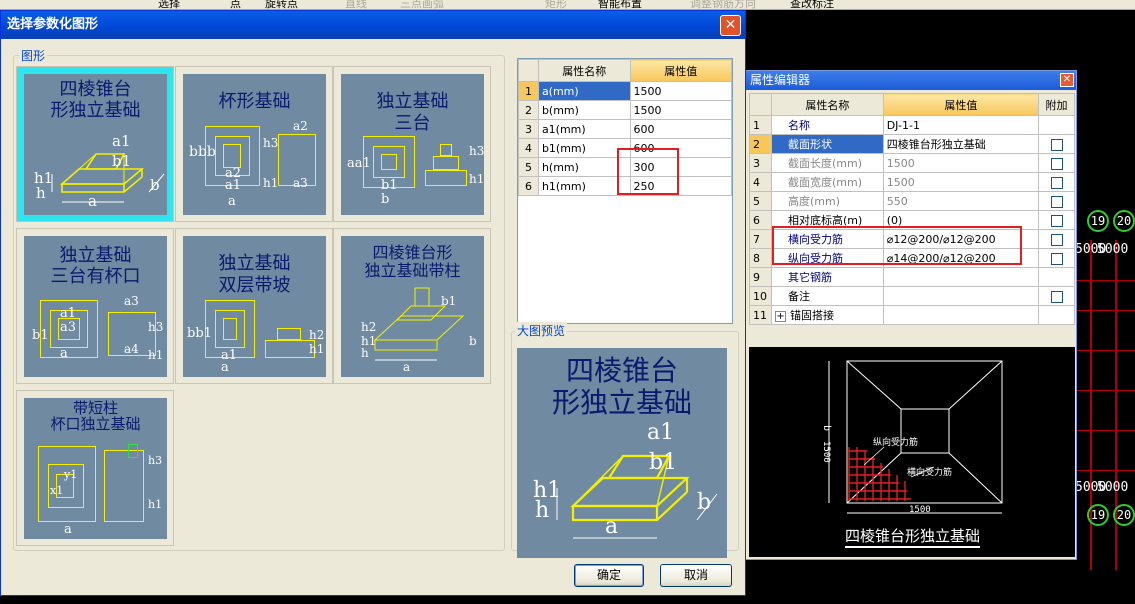  What do you see at coordinates (541, 330) in the screenshot?
I see `preview-group-label: 大图预览` at bounding box center [541, 330].